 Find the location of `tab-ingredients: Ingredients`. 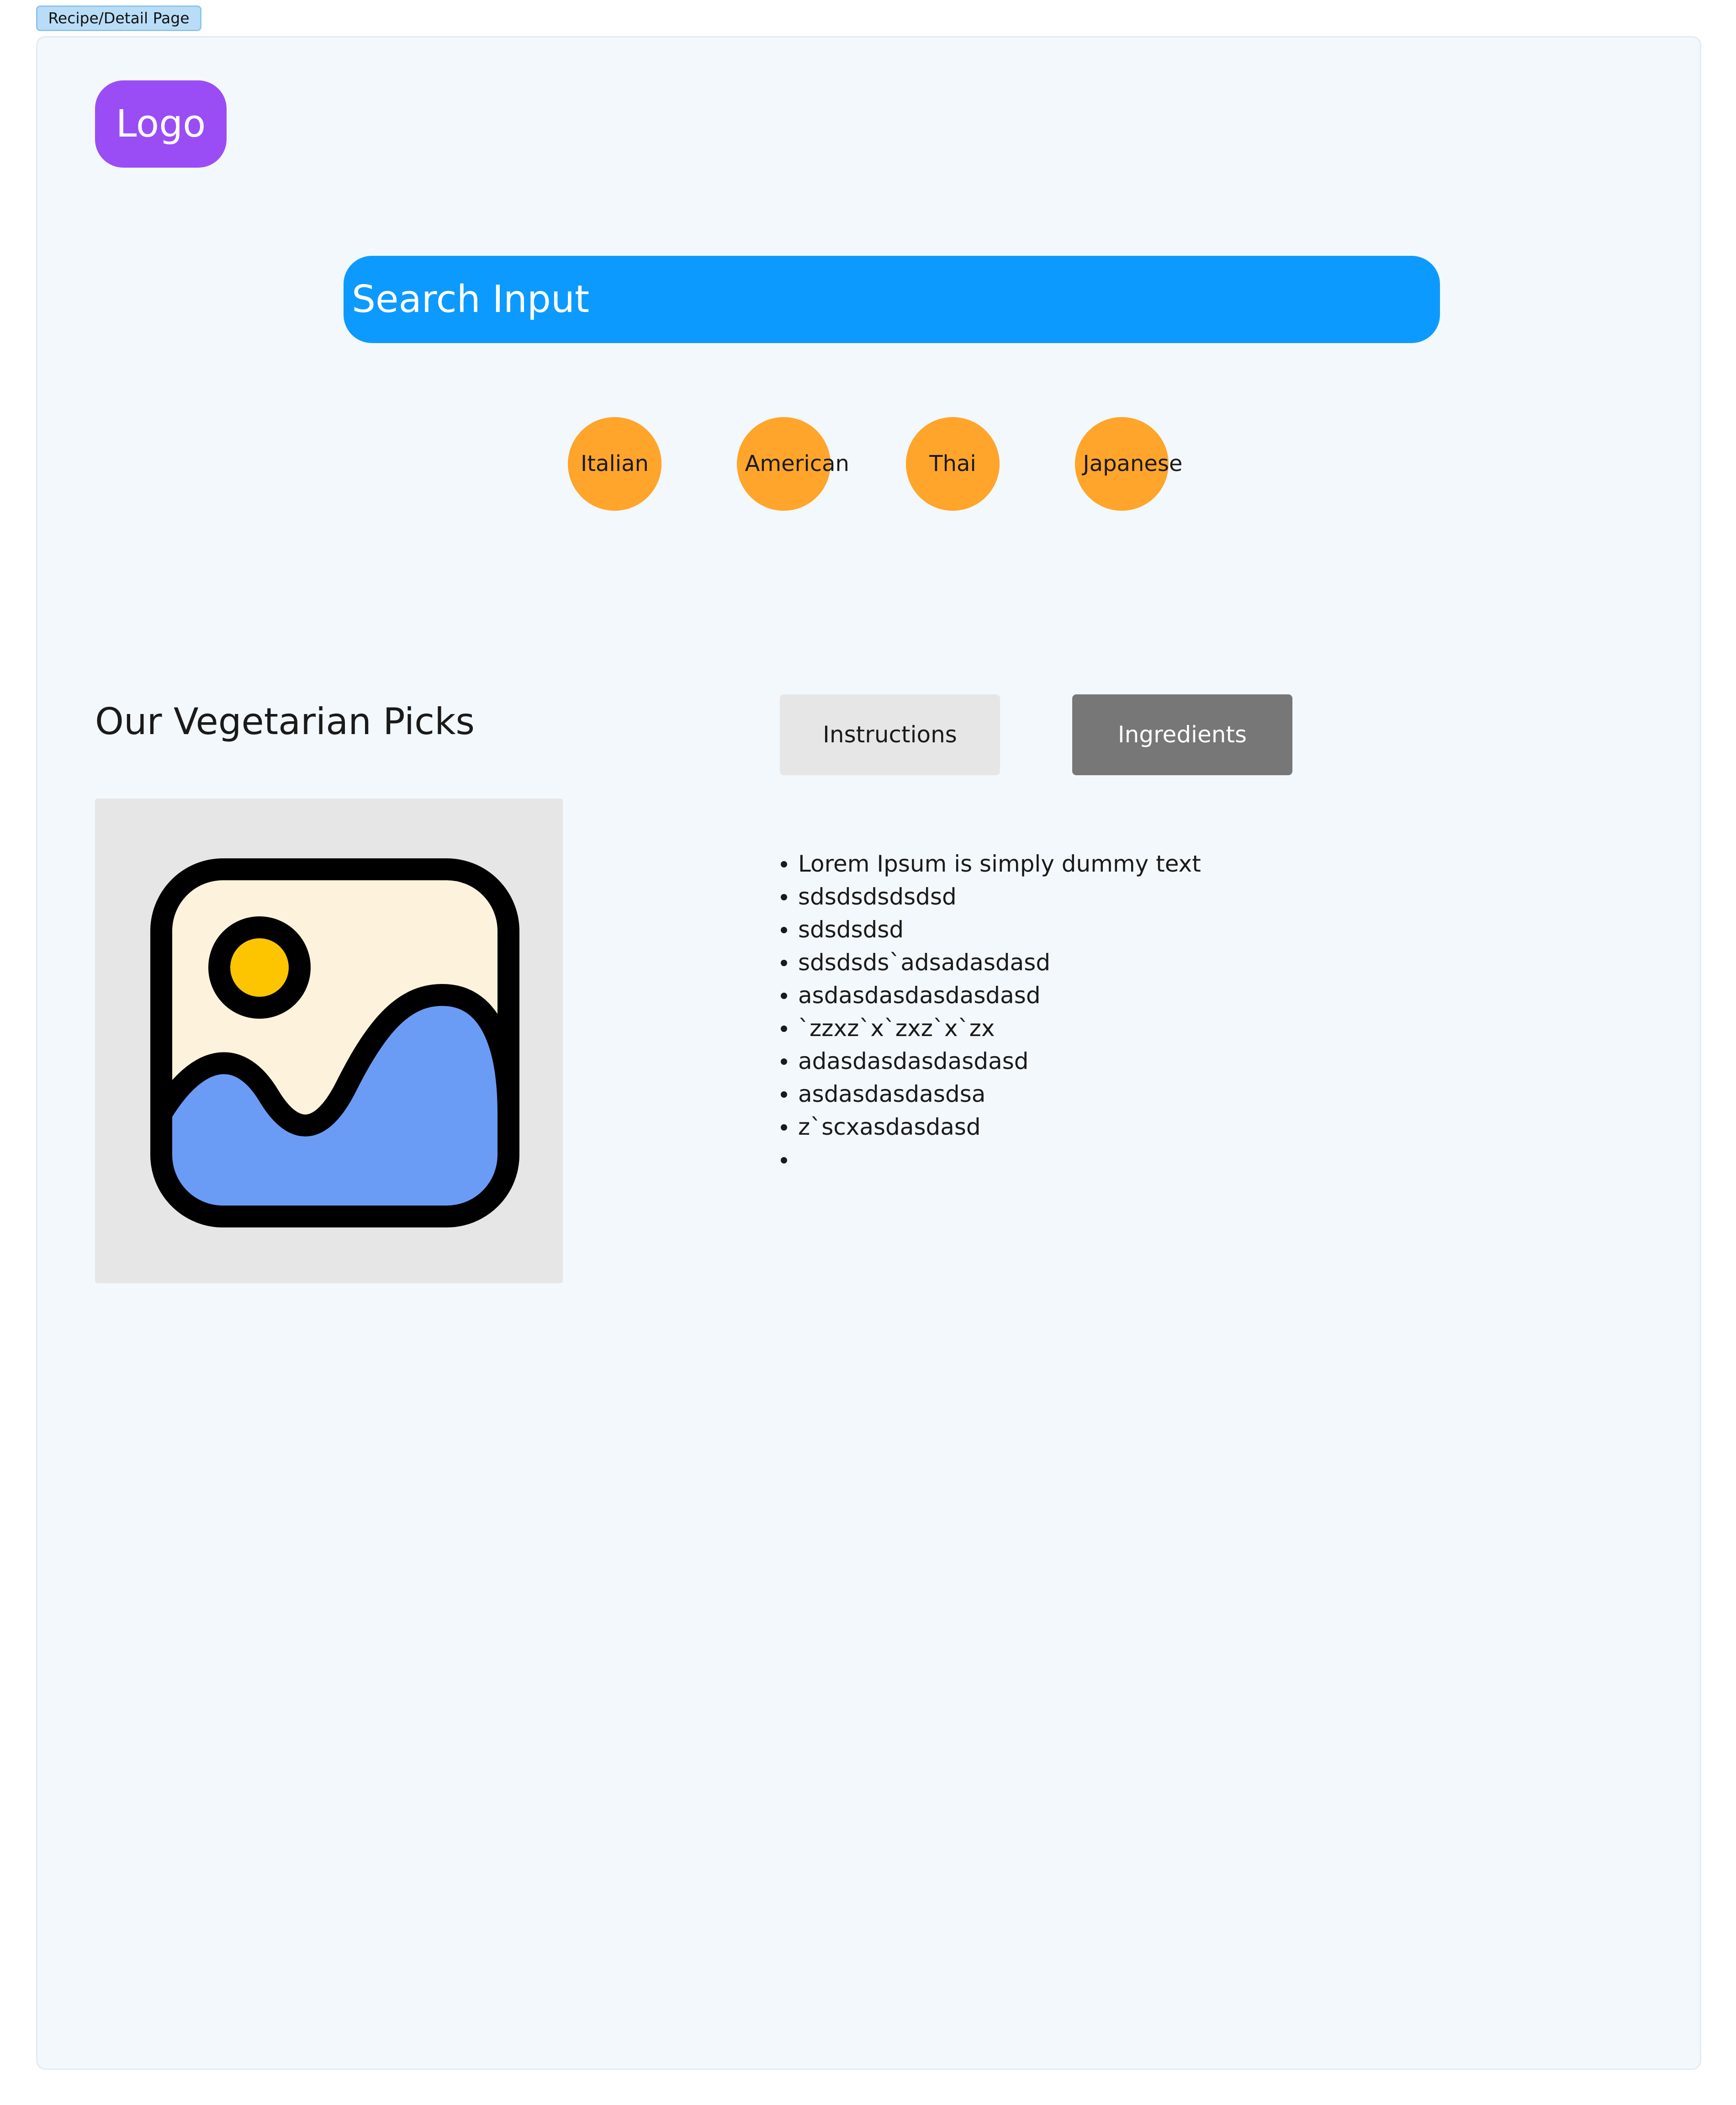

tab-ingredients: Ingredients is located at coordinates (1182, 734).